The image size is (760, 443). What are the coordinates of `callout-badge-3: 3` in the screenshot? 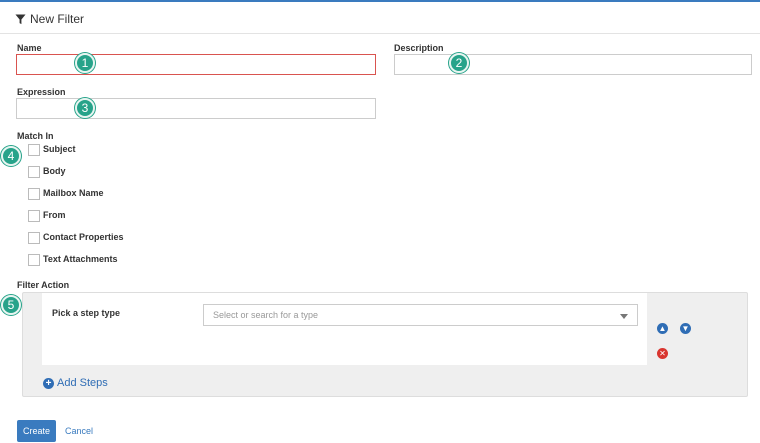 It's located at (85, 108).